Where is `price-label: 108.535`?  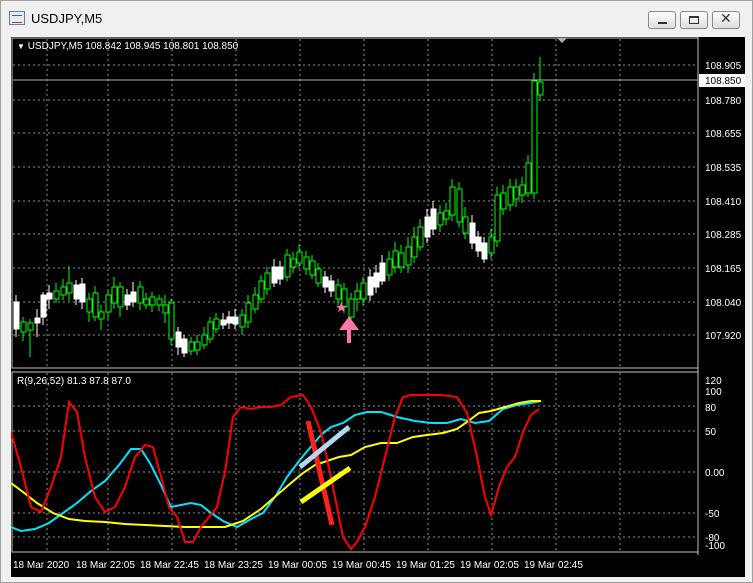
price-label: 108.535 is located at coordinates (723, 168).